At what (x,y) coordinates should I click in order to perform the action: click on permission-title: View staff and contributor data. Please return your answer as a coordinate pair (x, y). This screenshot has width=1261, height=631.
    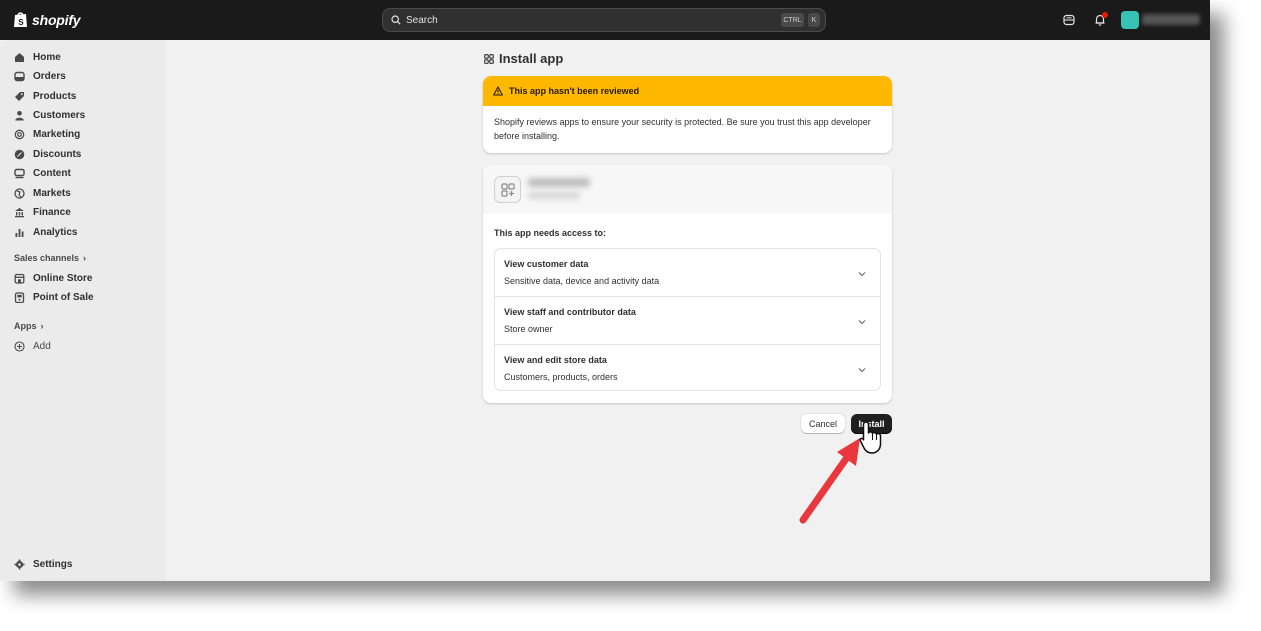
    Looking at the image, I should click on (570, 312).